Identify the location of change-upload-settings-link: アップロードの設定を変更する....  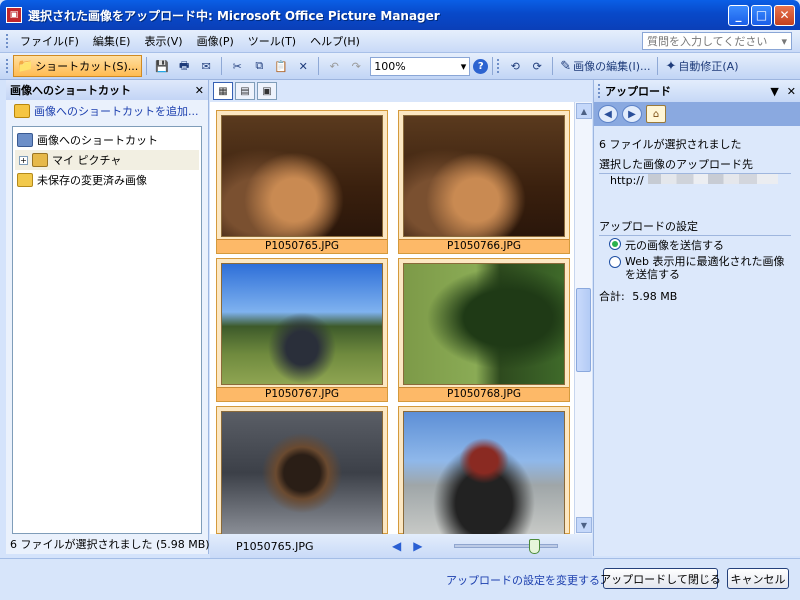
(528, 580).